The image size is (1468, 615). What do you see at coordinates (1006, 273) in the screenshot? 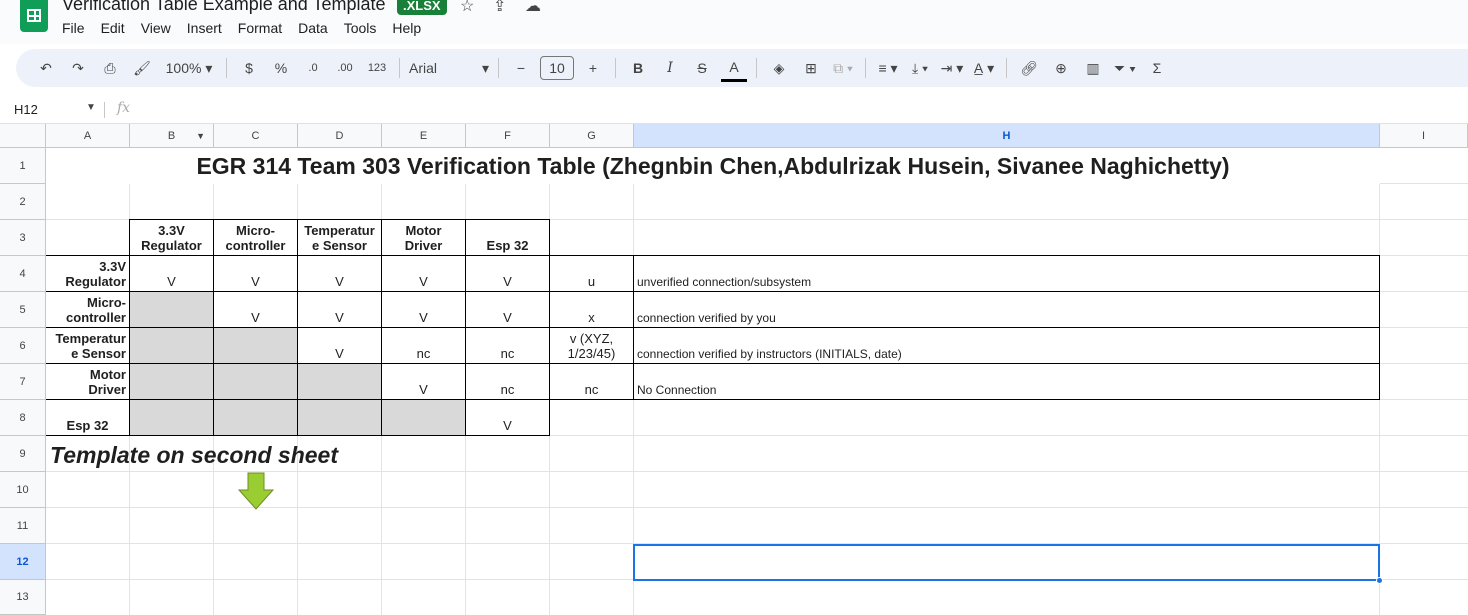
I see `legend-meaning: unverified connection/subsystem` at bounding box center [1006, 273].